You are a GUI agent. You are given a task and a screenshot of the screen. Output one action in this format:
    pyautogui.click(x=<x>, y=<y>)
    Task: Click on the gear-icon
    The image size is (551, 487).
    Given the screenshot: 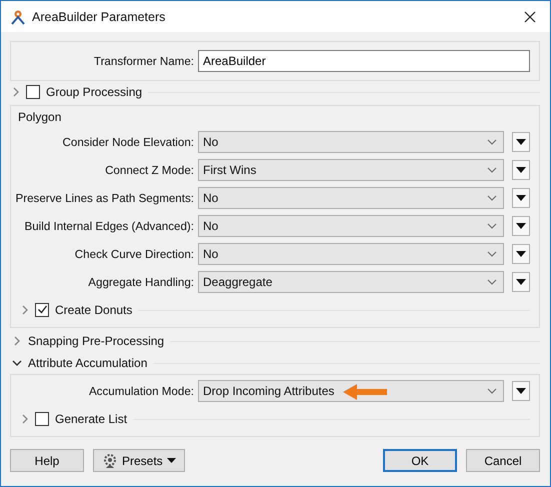 What is the action you would take?
    pyautogui.click(x=110, y=460)
    